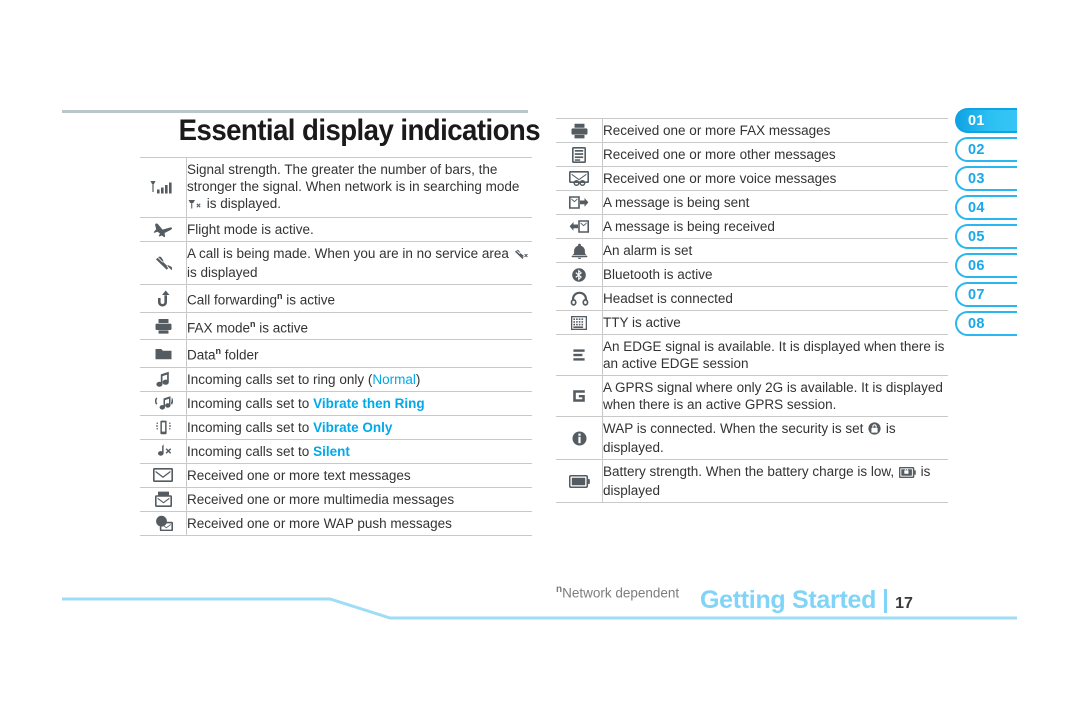 Image resolution: width=1080 pixels, height=719 pixels. Describe the element at coordinates (976, 120) in the screenshot. I see `chapter-tab-label: 01` at that location.